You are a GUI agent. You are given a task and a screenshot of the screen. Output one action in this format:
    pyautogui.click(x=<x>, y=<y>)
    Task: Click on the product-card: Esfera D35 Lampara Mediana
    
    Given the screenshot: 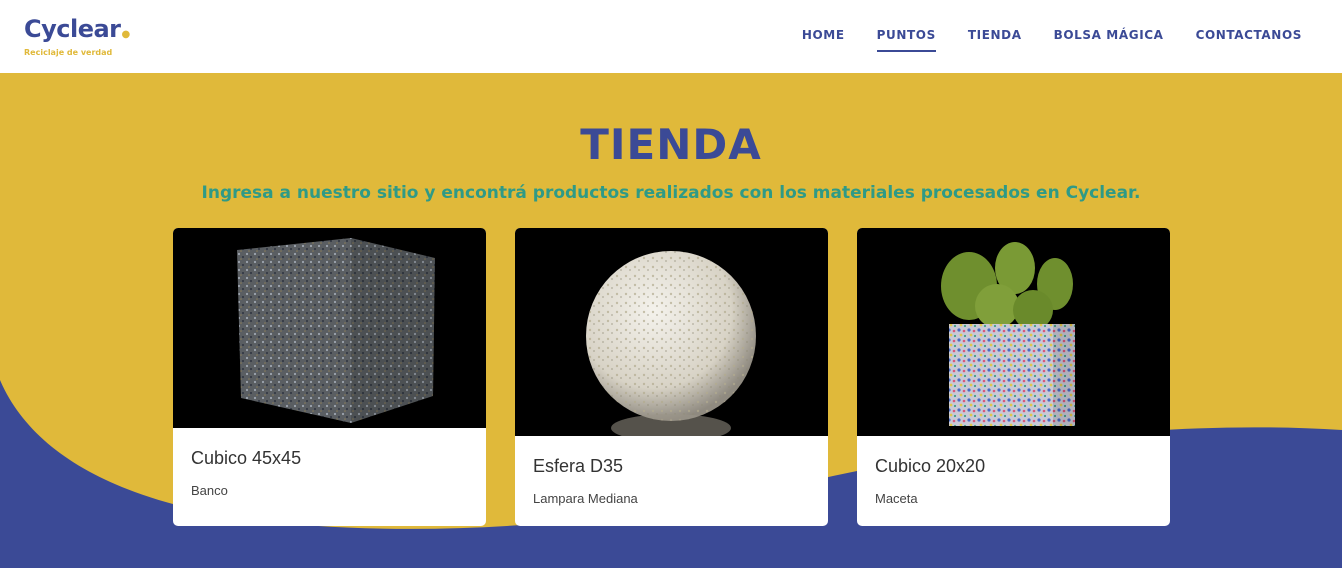 What is the action you would take?
    pyautogui.click(x=671, y=377)
    